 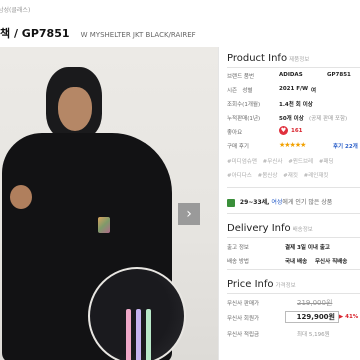 I want to click on tag: #윈드브레, so click(x=300, y=162).